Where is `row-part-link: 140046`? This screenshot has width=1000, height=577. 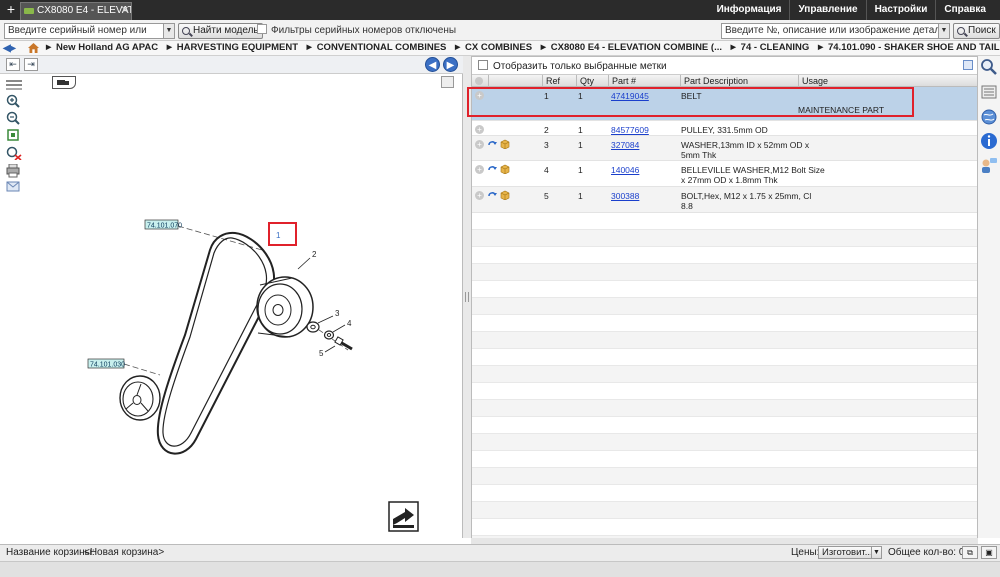
row-part-link: 140046 is located at coordinates (625, 170).